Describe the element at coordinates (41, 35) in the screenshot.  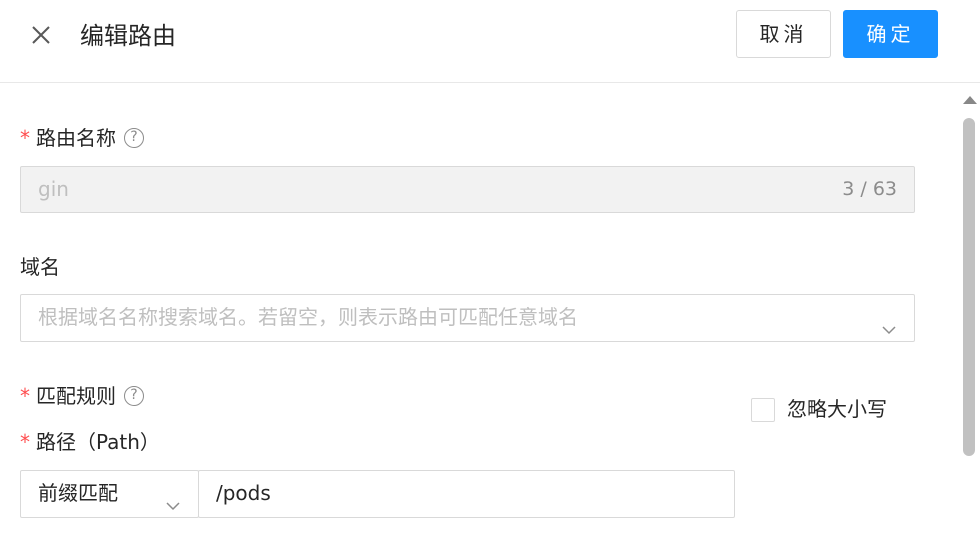
I see `close-icon` at that location.